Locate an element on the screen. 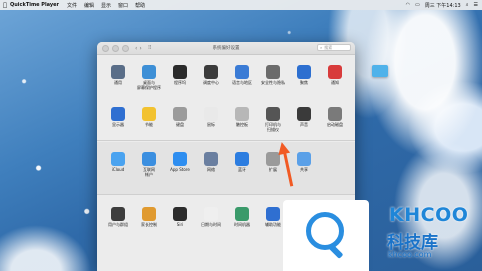  pref-pane-label: 语言与地区 is located at coordinates (242, 82).